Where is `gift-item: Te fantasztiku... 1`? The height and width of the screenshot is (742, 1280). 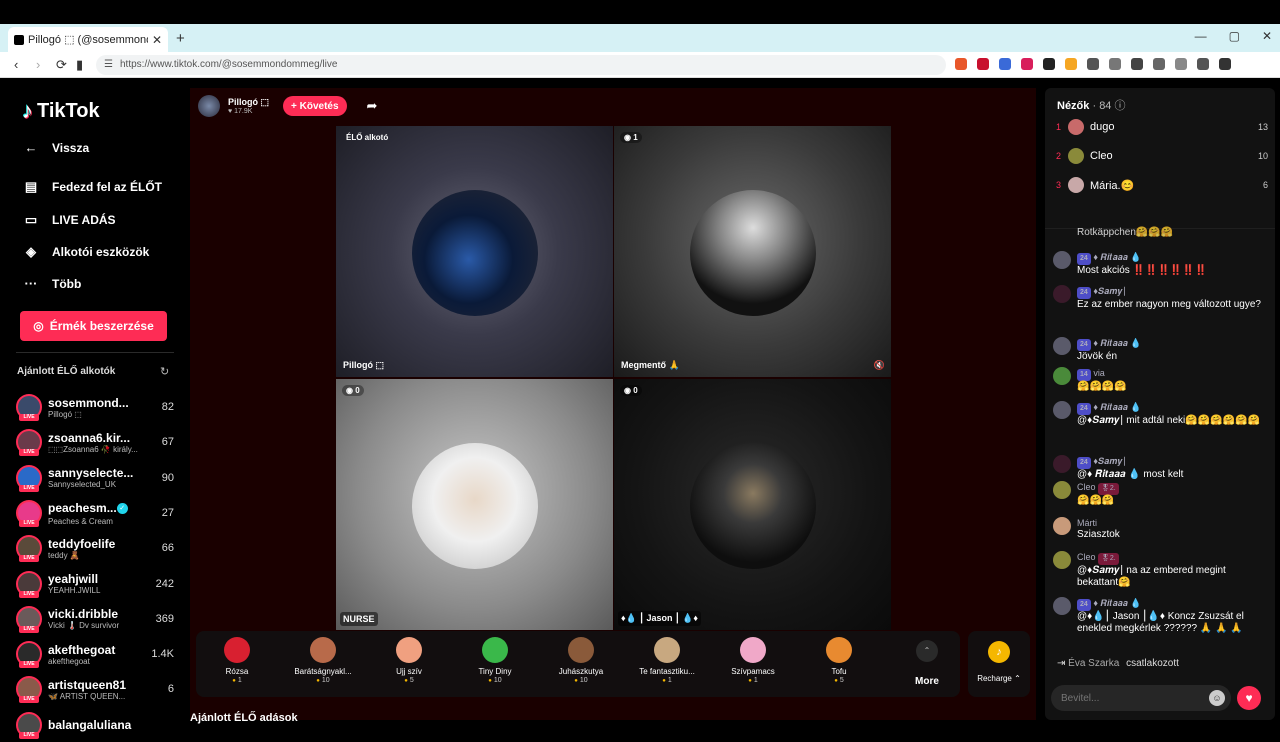
gift-item: Te fantasztiku... 1 is located at coordinates (667, 660).